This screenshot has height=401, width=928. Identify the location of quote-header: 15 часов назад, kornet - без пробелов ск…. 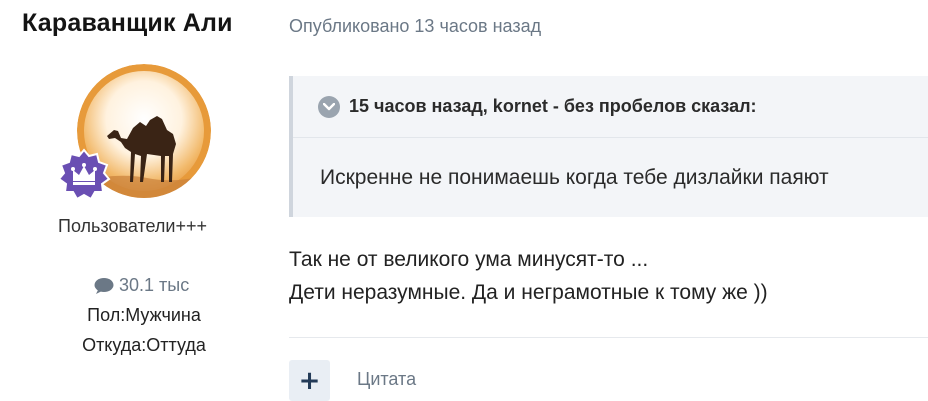
(610, 107).